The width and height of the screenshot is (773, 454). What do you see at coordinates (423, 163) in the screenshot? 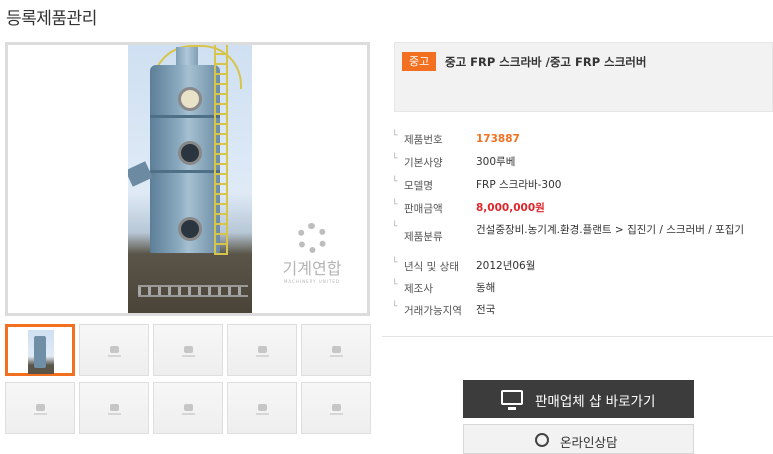
I see `info-label: 기본사양` at bounding box center [423, 163].